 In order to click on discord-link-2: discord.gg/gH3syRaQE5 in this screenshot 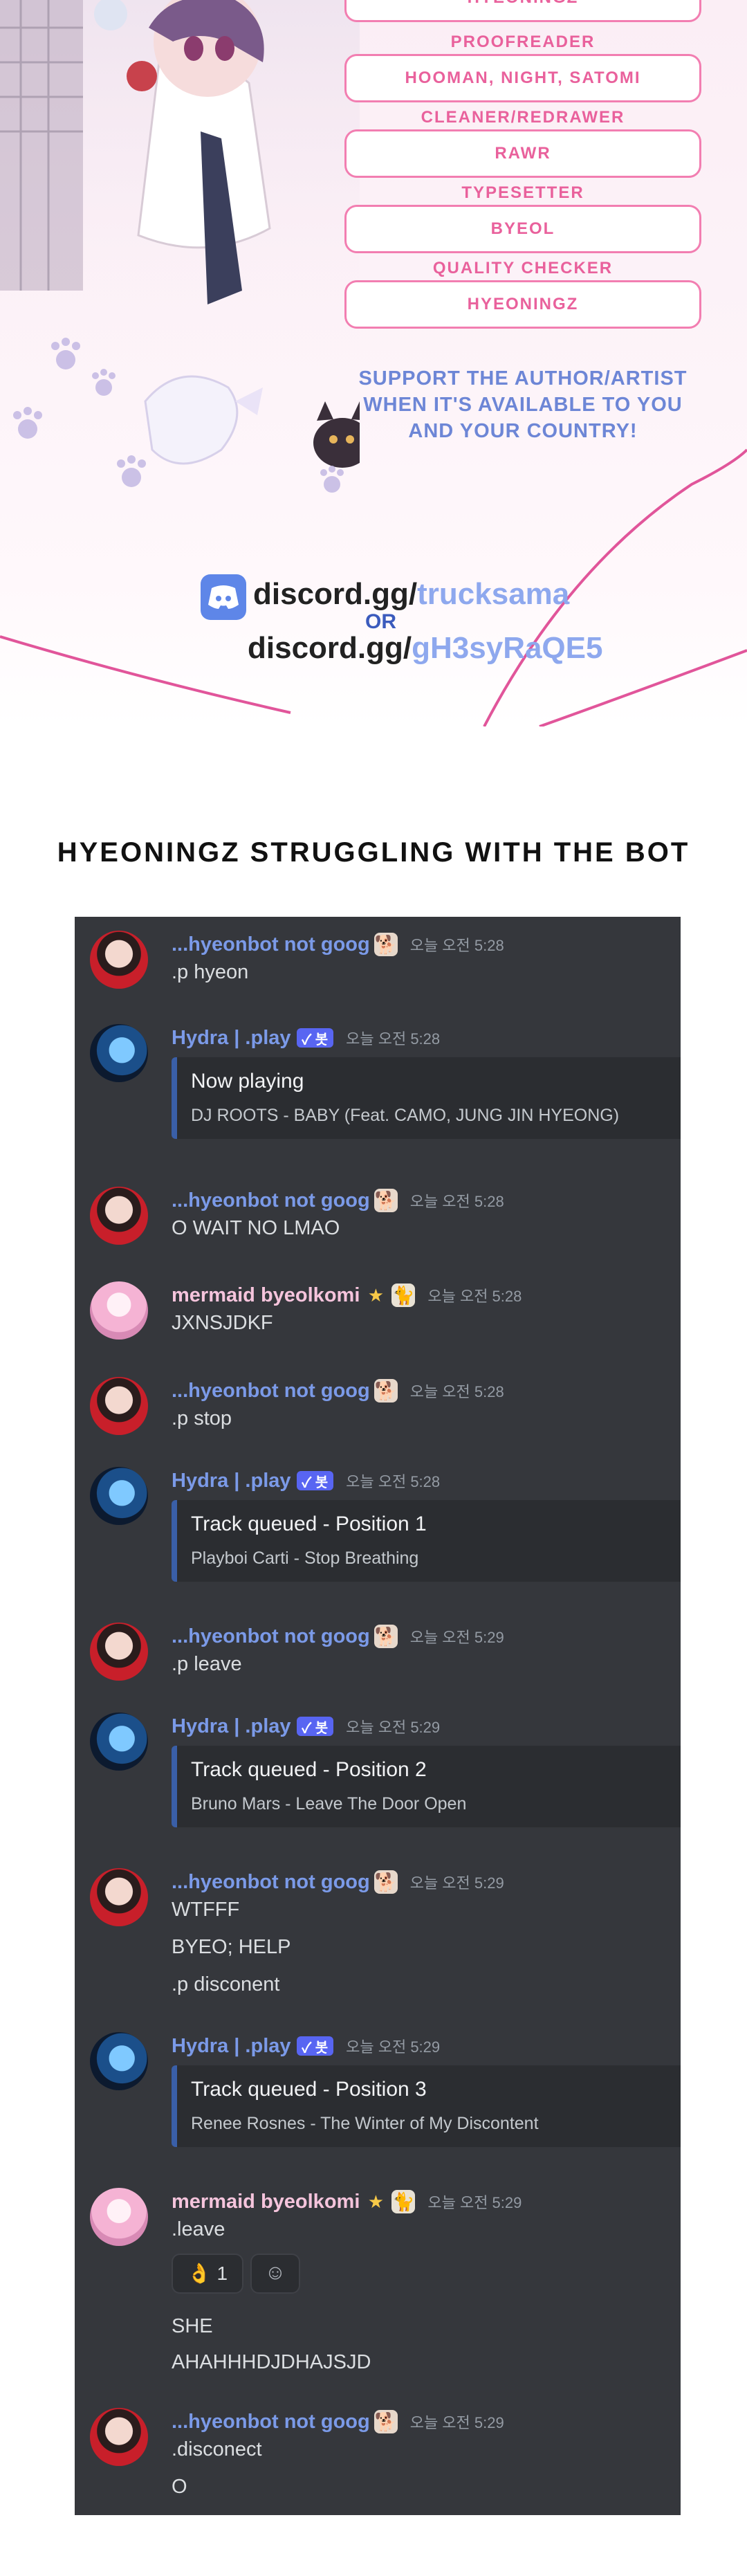, I will do `click(425, 648)`.